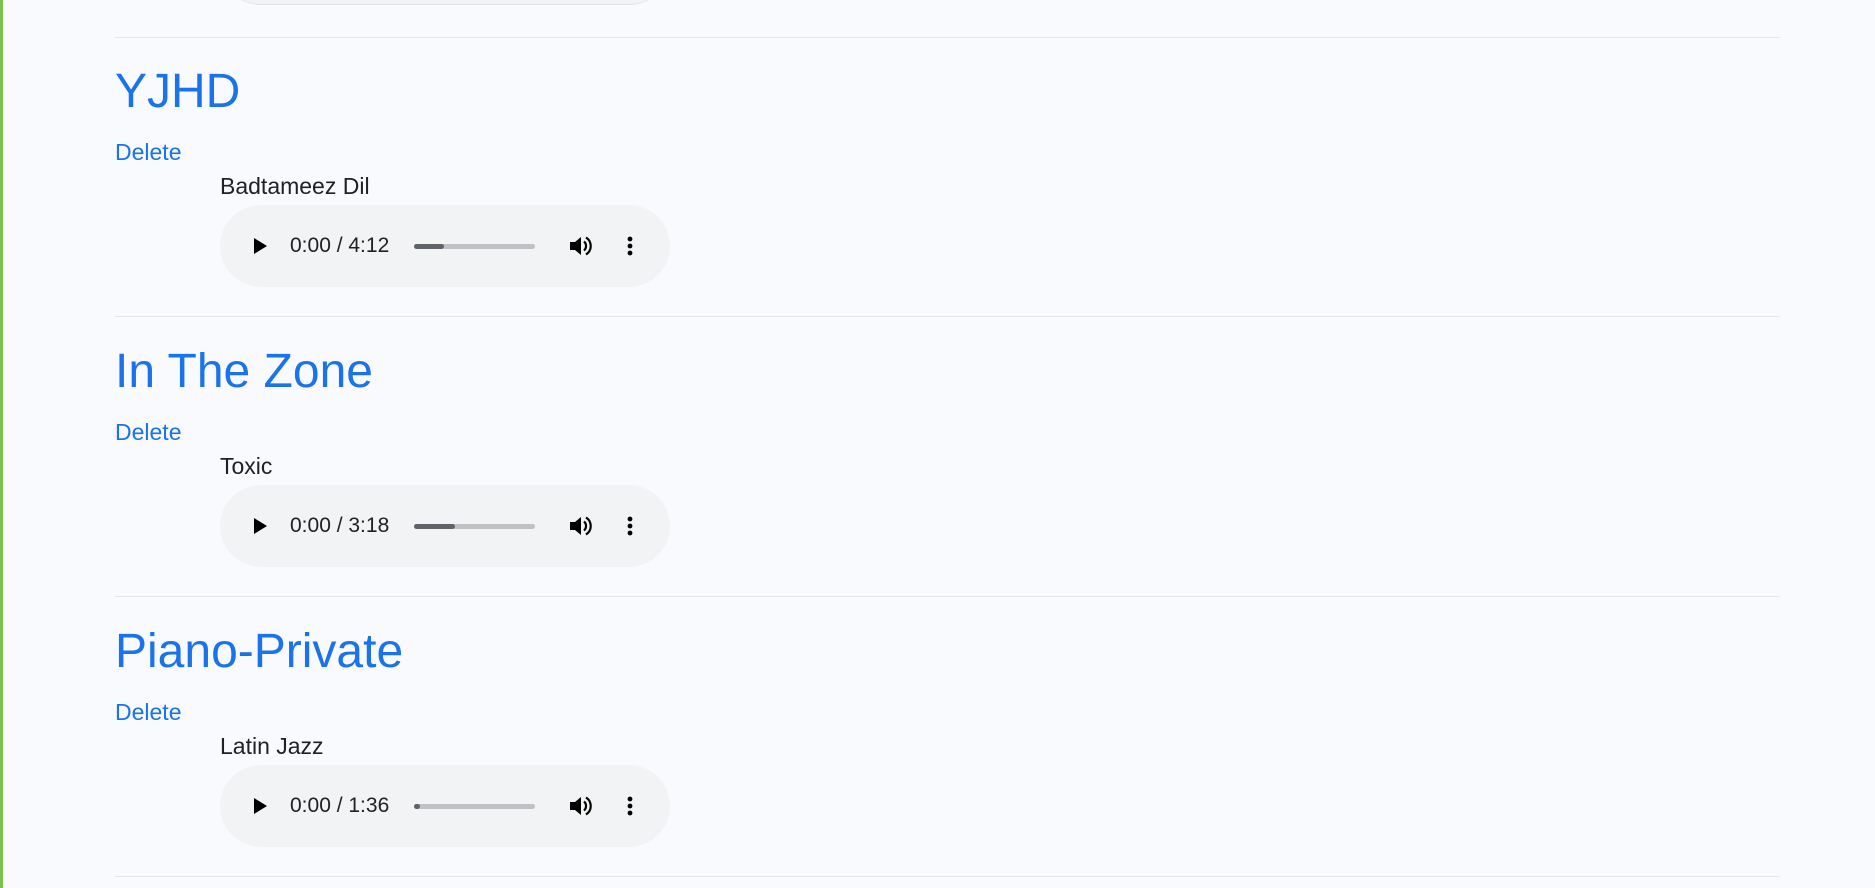 The image size is (1875, 888). I want to click on audio-player: 0:00 / 1:36, so click(445, 806).